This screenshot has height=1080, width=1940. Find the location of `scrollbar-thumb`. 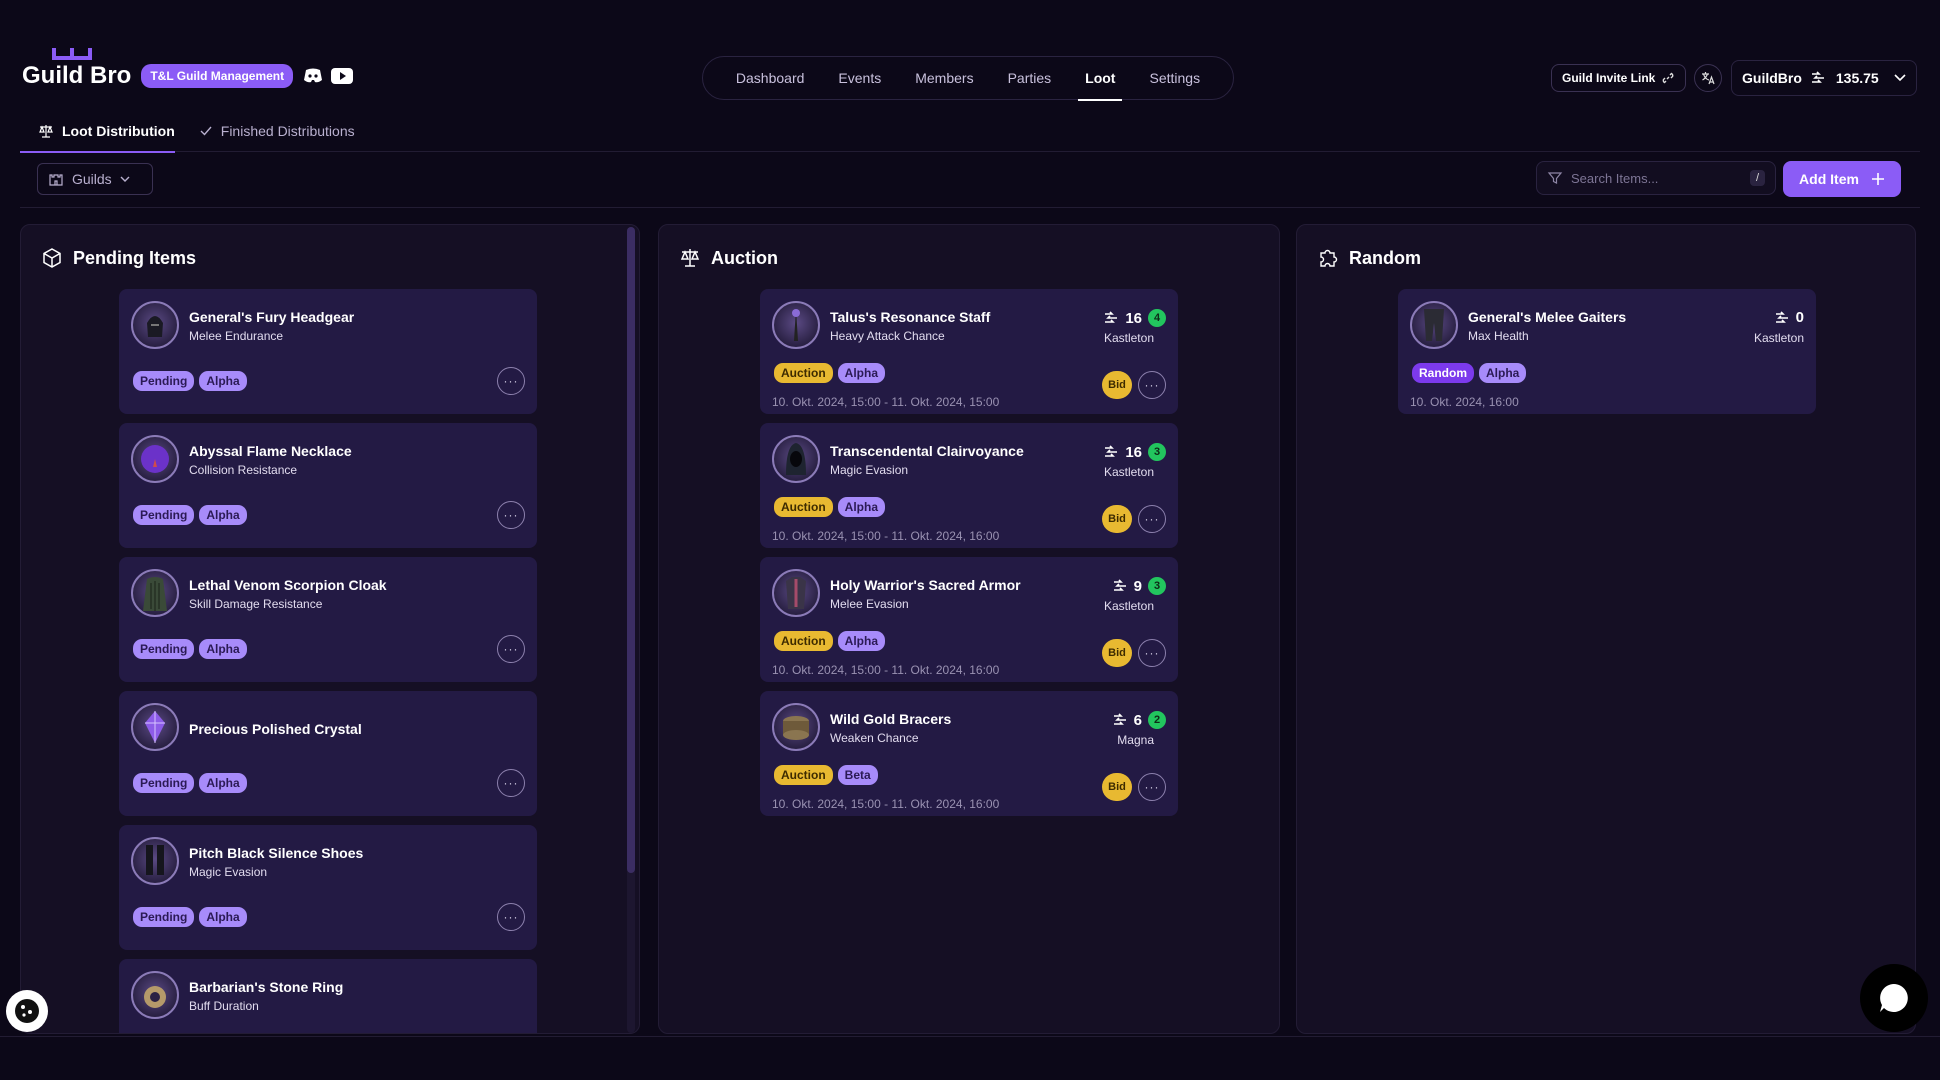

scrollbar-thumb is located at coordinates (631, 550).